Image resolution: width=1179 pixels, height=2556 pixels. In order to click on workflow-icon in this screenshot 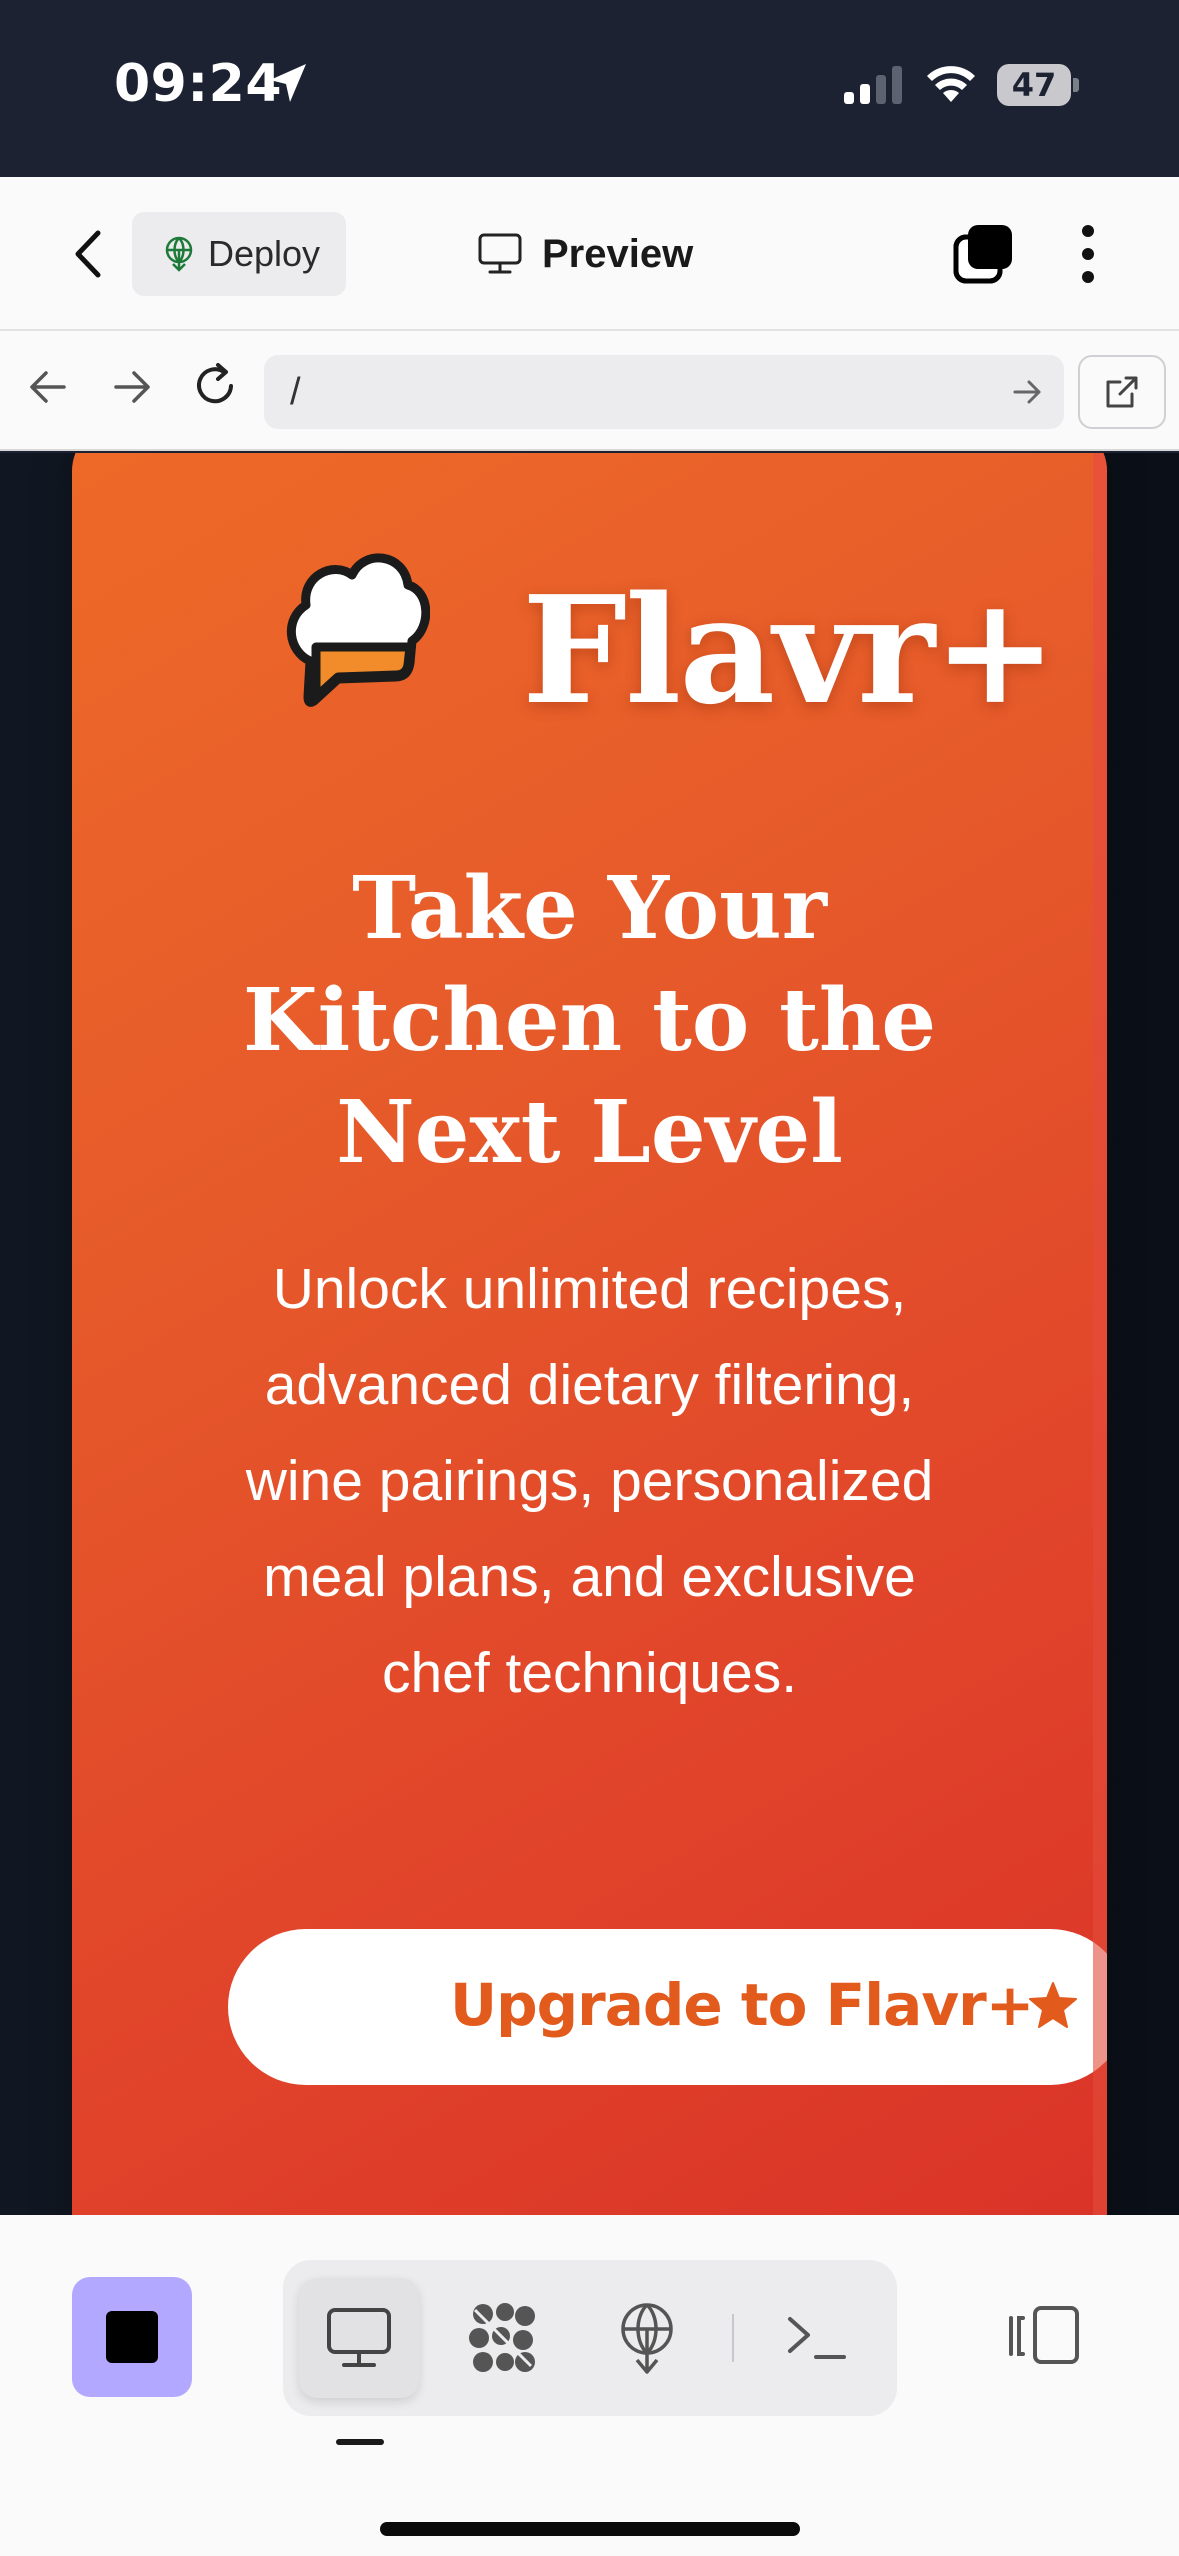, I will do `click(502, 2337)`.